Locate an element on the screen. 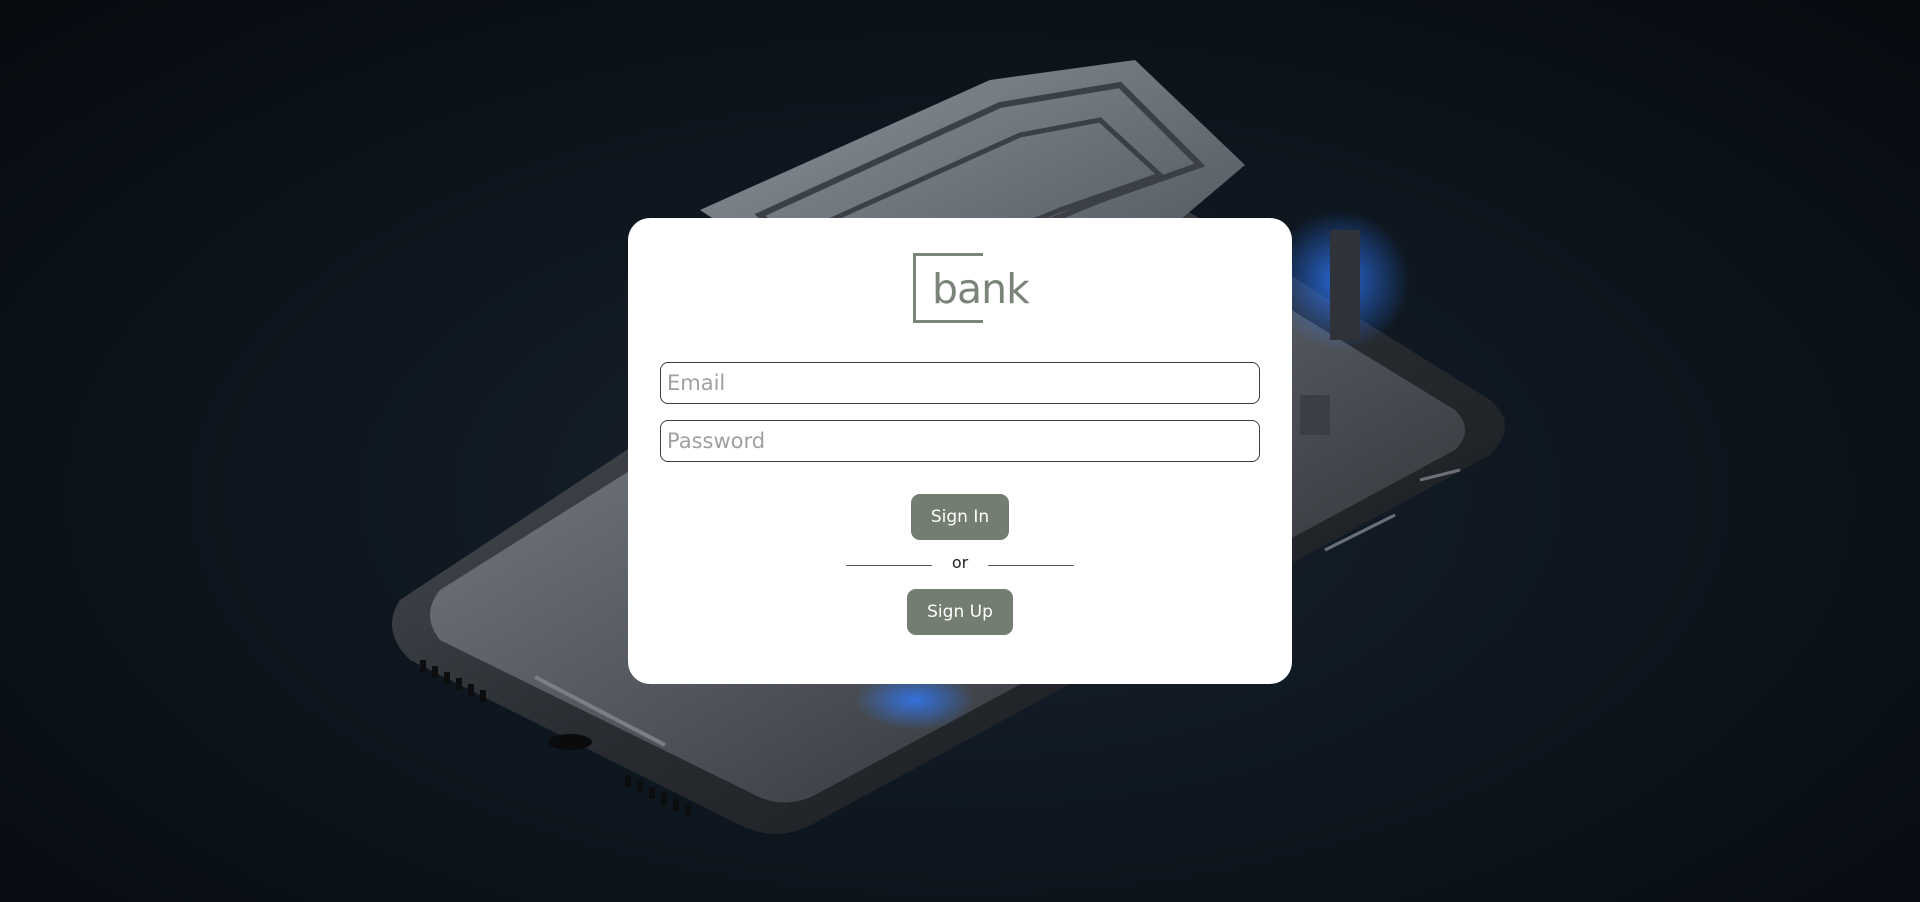  logo-text: bank is located at coordinates (981, 289).